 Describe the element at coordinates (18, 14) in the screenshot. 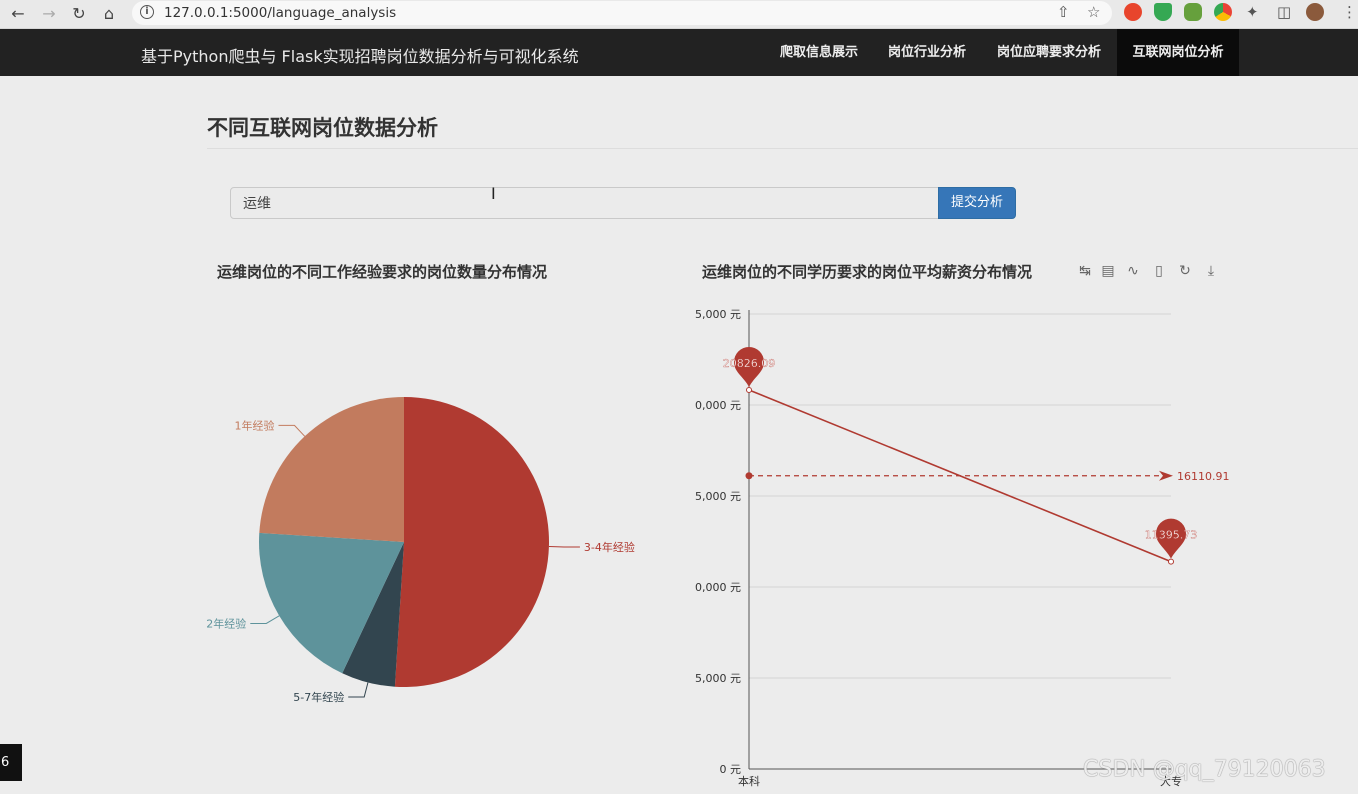

I see `back-icon: ←` at that location.